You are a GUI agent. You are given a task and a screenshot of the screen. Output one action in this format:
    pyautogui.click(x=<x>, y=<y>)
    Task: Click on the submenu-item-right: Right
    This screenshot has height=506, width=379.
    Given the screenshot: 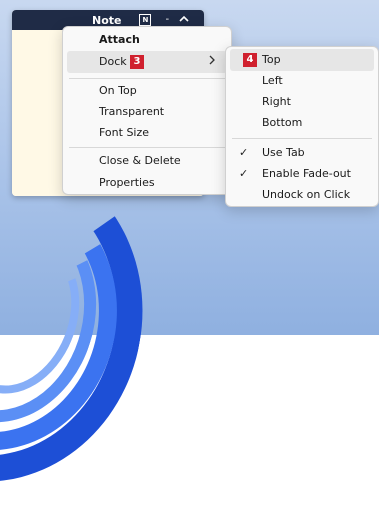 What is the action you would take?
    pyautogui.click(x=302, y=102)
    